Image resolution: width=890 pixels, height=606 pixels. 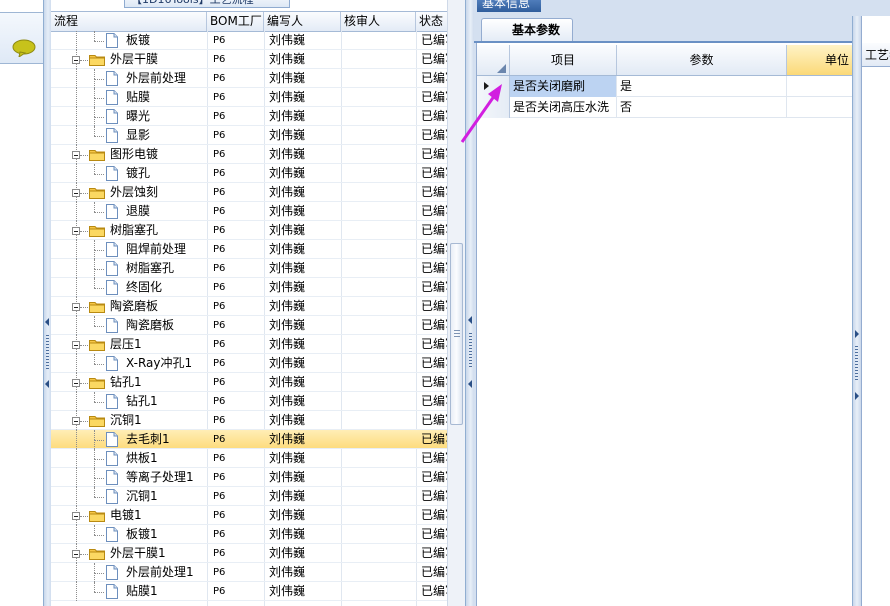 What do you see at coordinates (302, 21) in the screenshot?
I see `column-header-author: 编写人` at bounding box center [302, 21].